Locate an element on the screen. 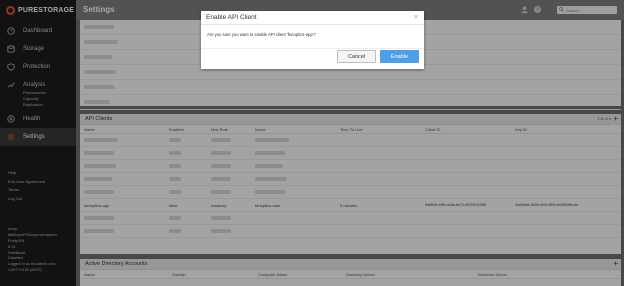 This screenshot has height=286, width=624. dialog-title: Enable API Client is located at coordinates (231, 17).